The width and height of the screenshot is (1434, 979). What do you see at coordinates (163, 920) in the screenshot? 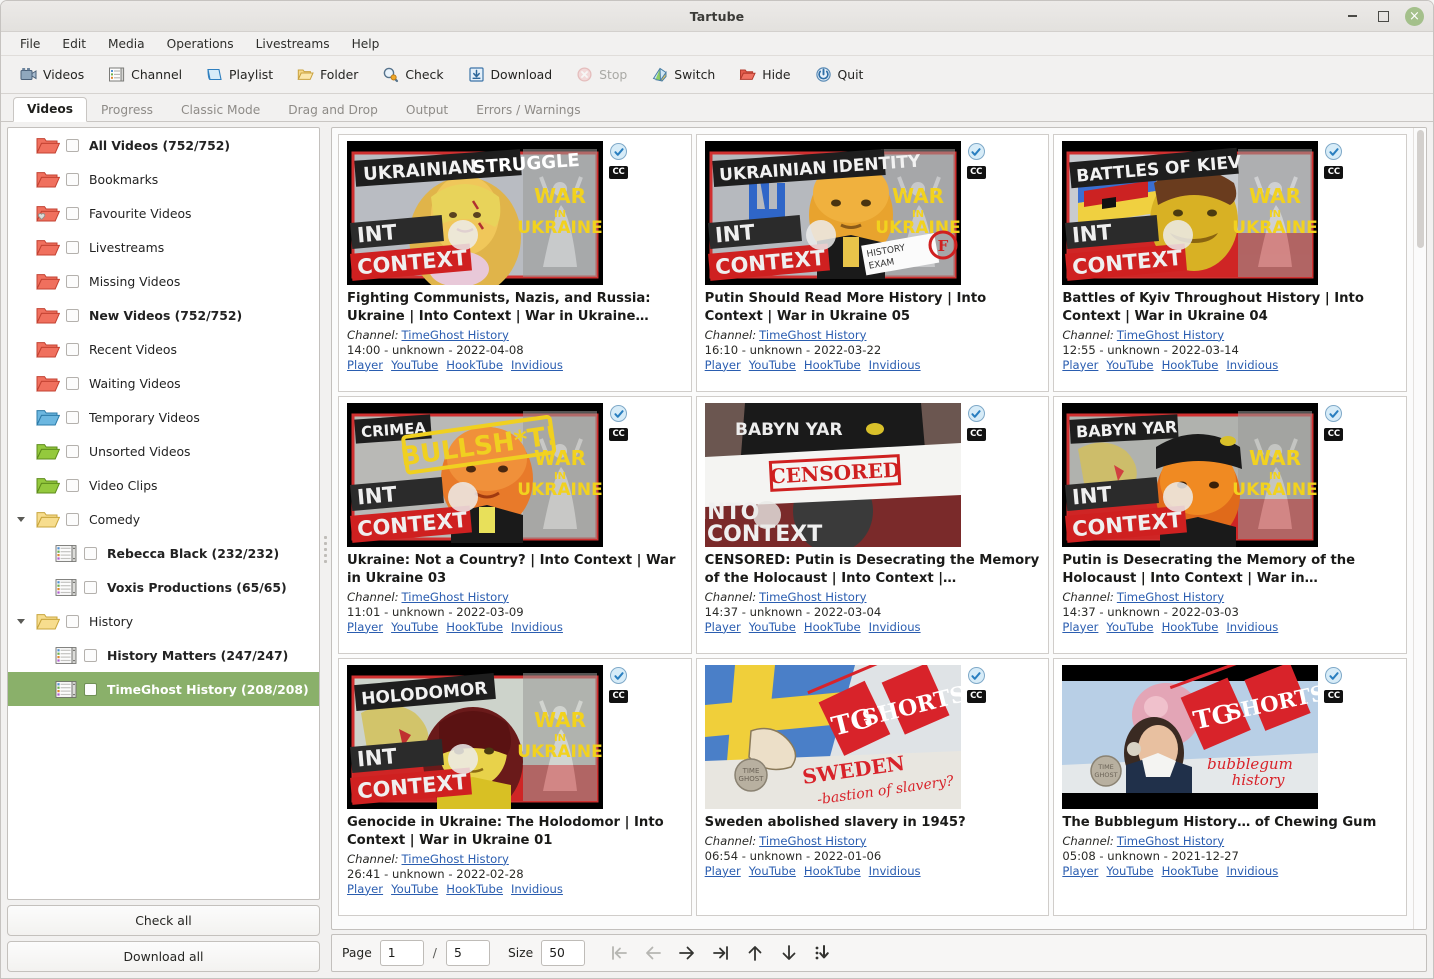
I see `check-all-button: Check all` at bounding box center [163, 920].